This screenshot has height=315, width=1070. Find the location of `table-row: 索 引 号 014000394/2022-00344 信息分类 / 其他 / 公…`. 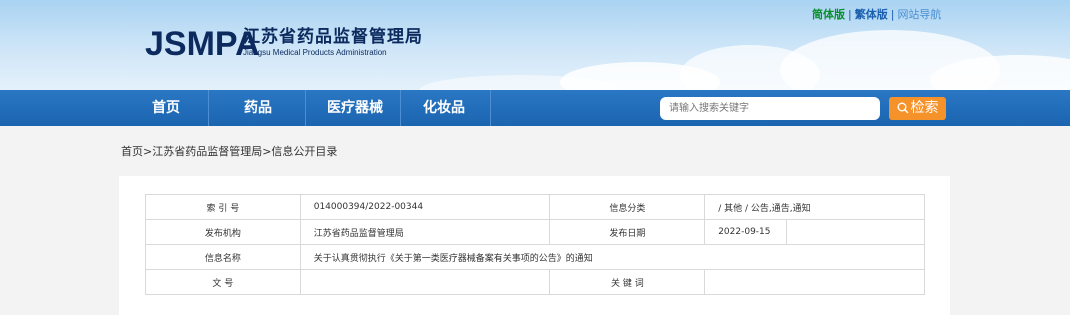

table-row: 索 引 号 014000394/2022-00344 信息分类 / 其他 / 公… is located at coordinates (535, 207).